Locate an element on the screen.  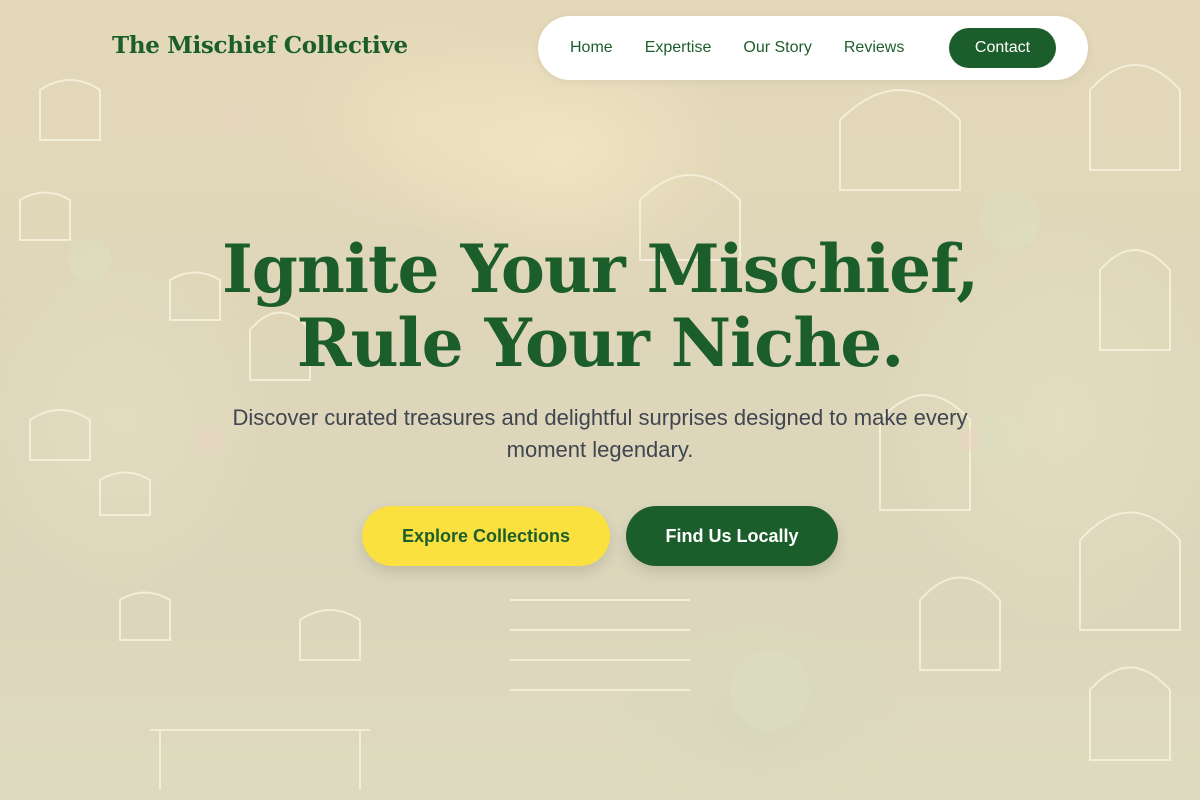
explore-collections-button: Explore Collections is located at coordinates (486, 536).